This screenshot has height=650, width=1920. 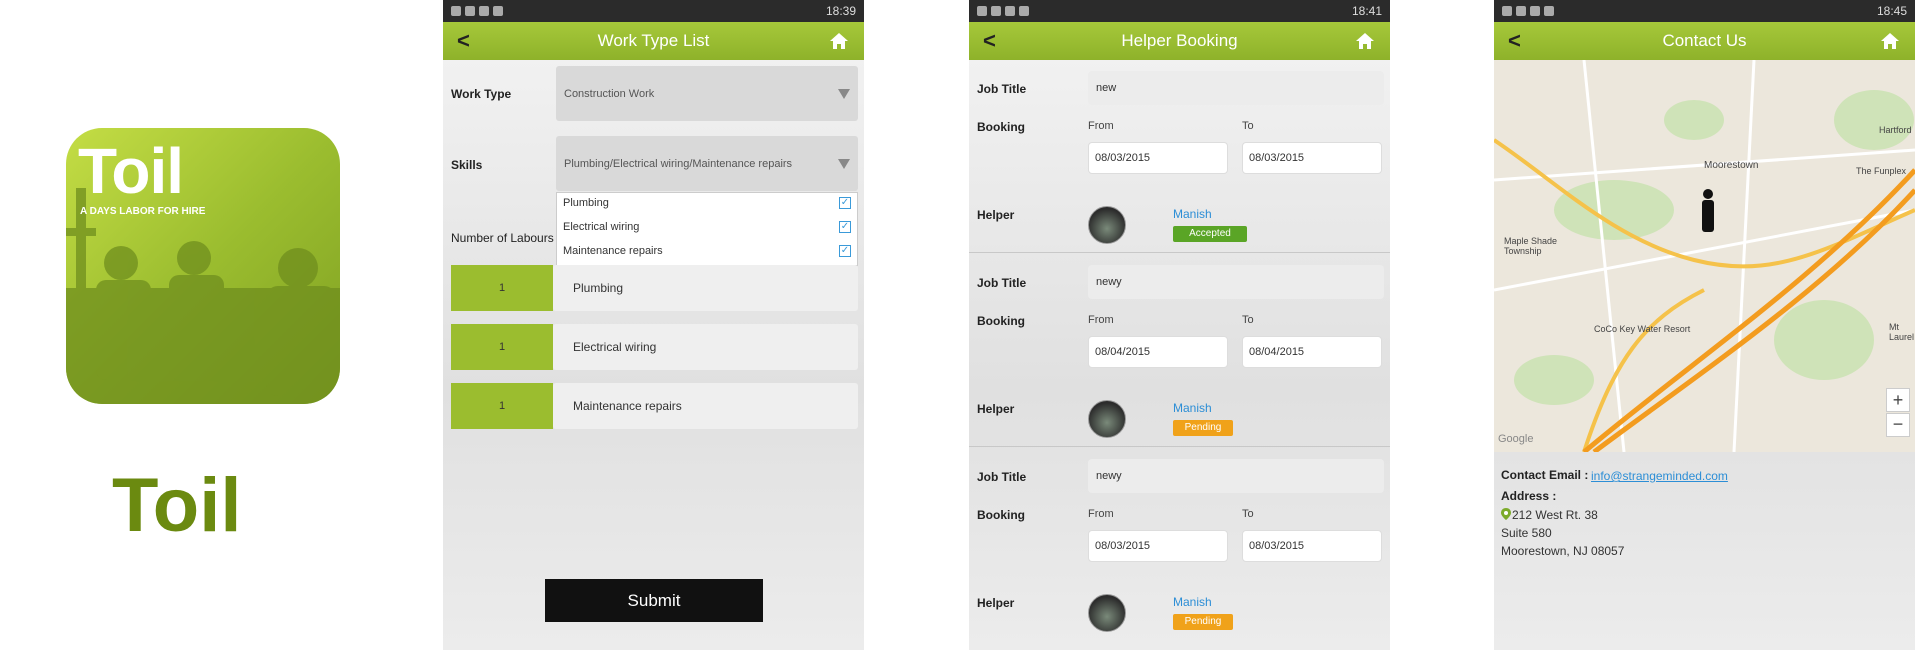 What do you see at coordinates (707, 227) in the screenshot?
I see `skill-option: Electrical wiring ✓` at bounding box center [707, 227].